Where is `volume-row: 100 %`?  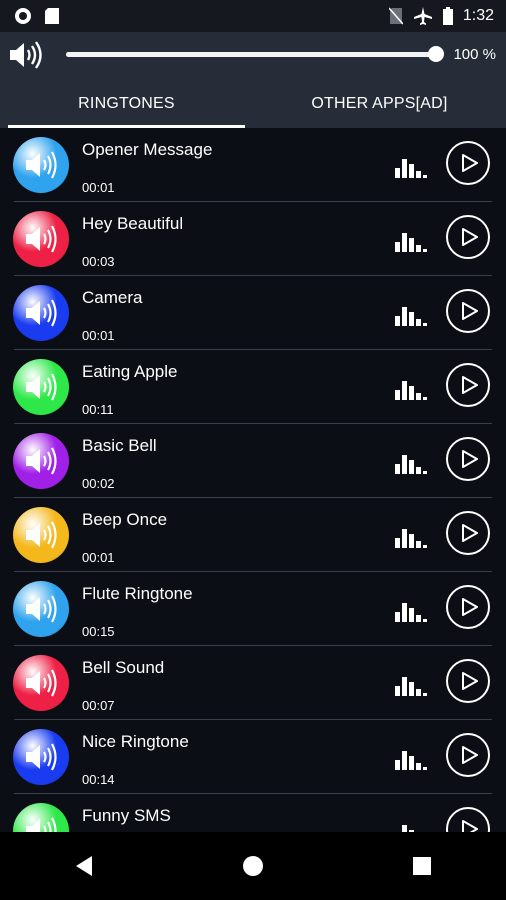
volume-row: 100 % is located at coordinates (253, 55).